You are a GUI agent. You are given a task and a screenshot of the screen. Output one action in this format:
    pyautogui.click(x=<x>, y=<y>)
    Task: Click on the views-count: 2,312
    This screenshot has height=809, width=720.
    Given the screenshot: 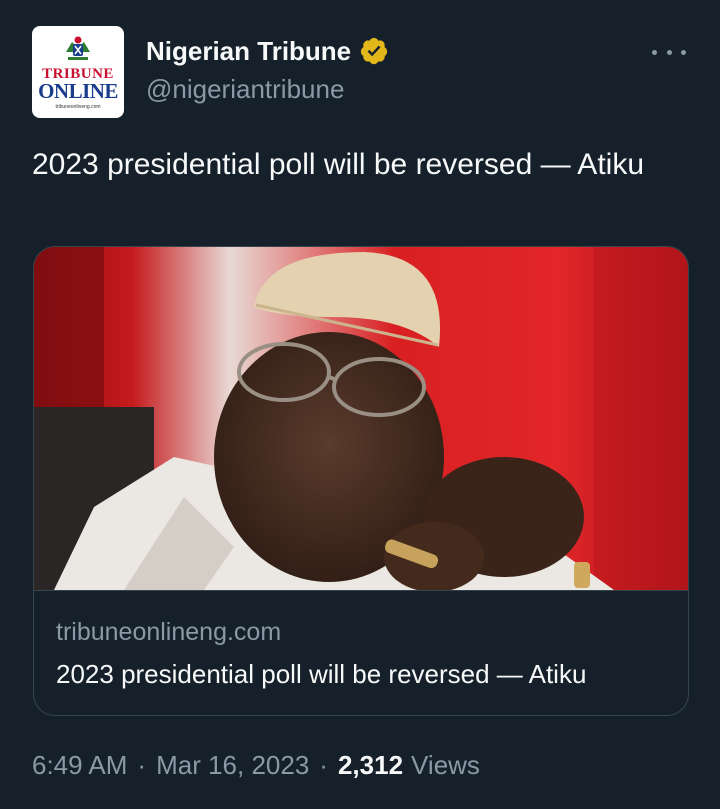 What is the action you would take?
    pyautogui.click(x=370, y=765)
    